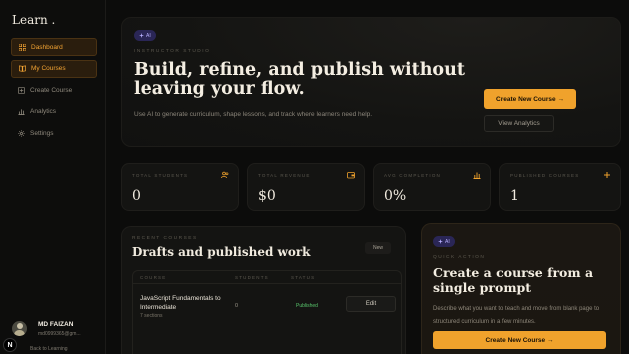  What do you see at coordinates (607, 175) in the screenshot?
I see `plus-icon` at bounding box center [607, 175].